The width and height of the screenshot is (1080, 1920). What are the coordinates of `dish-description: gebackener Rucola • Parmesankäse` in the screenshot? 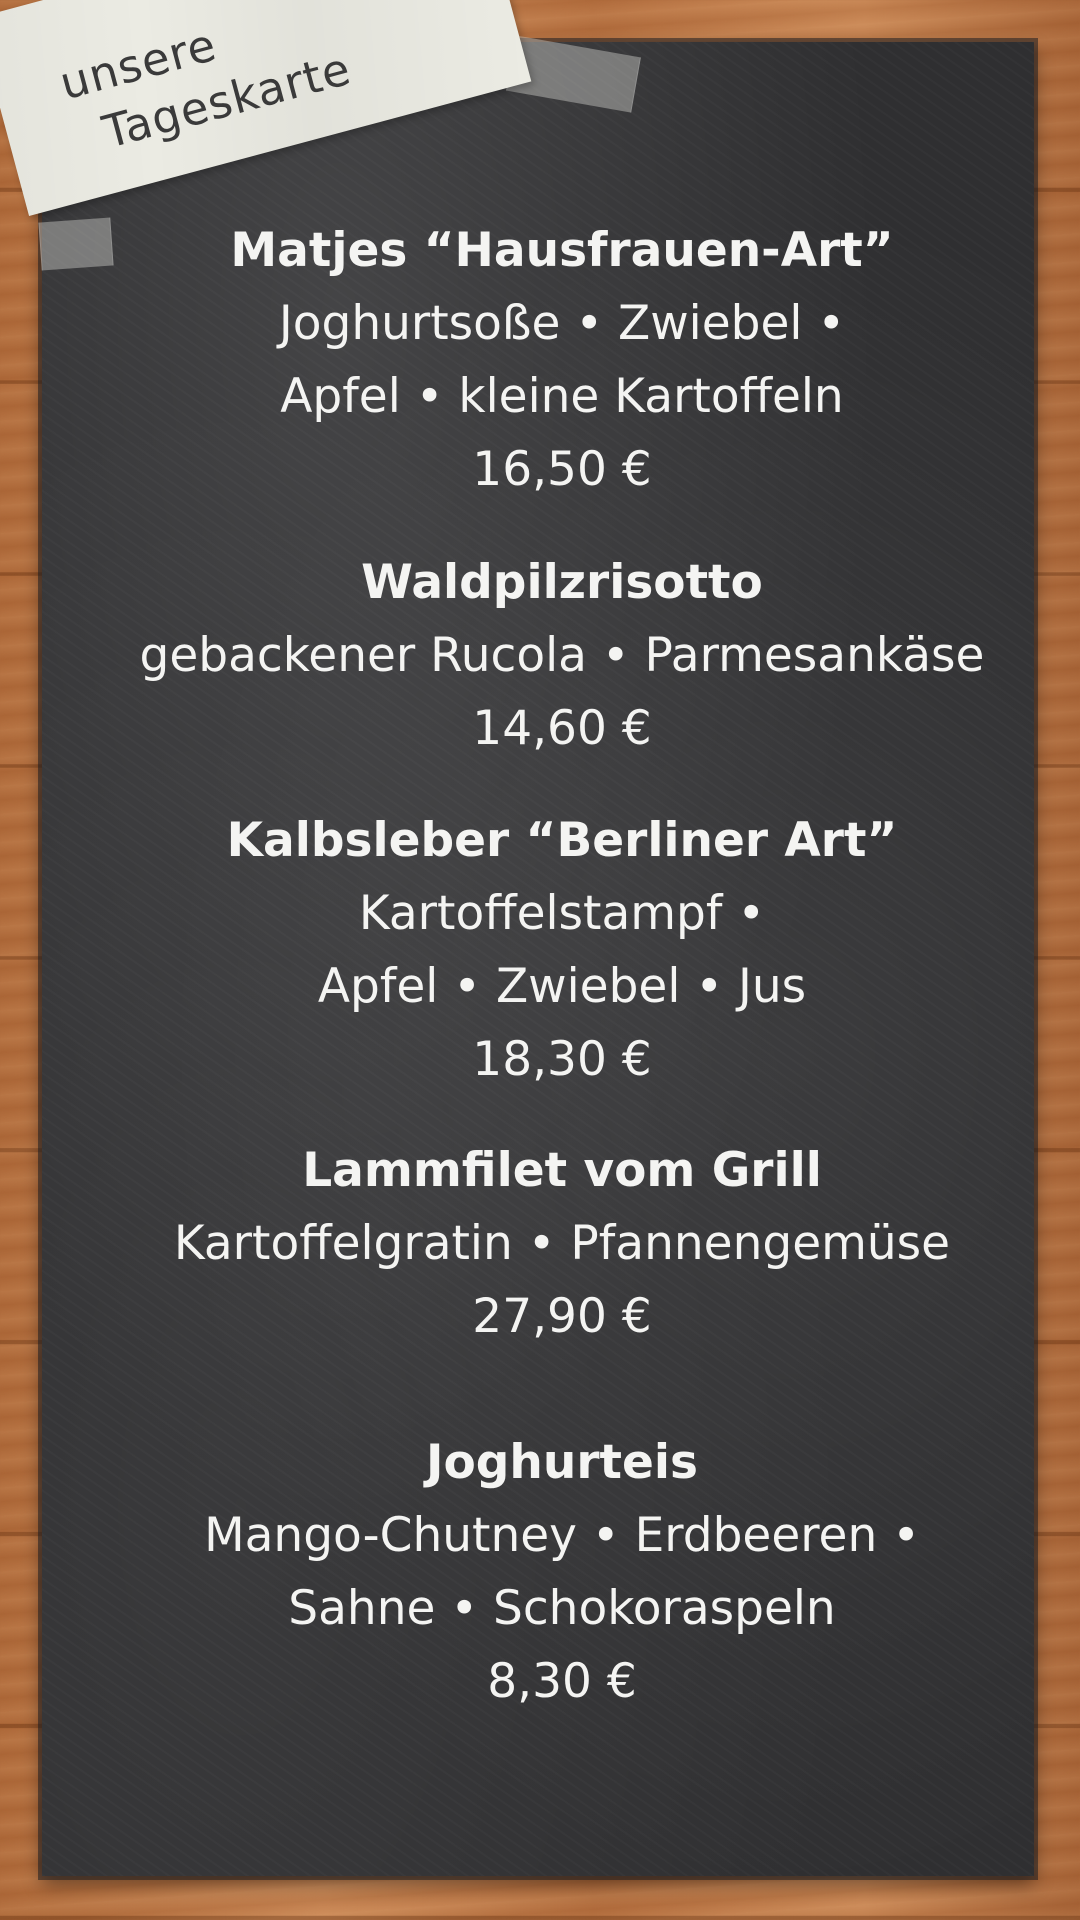 It's located at (562, 655).